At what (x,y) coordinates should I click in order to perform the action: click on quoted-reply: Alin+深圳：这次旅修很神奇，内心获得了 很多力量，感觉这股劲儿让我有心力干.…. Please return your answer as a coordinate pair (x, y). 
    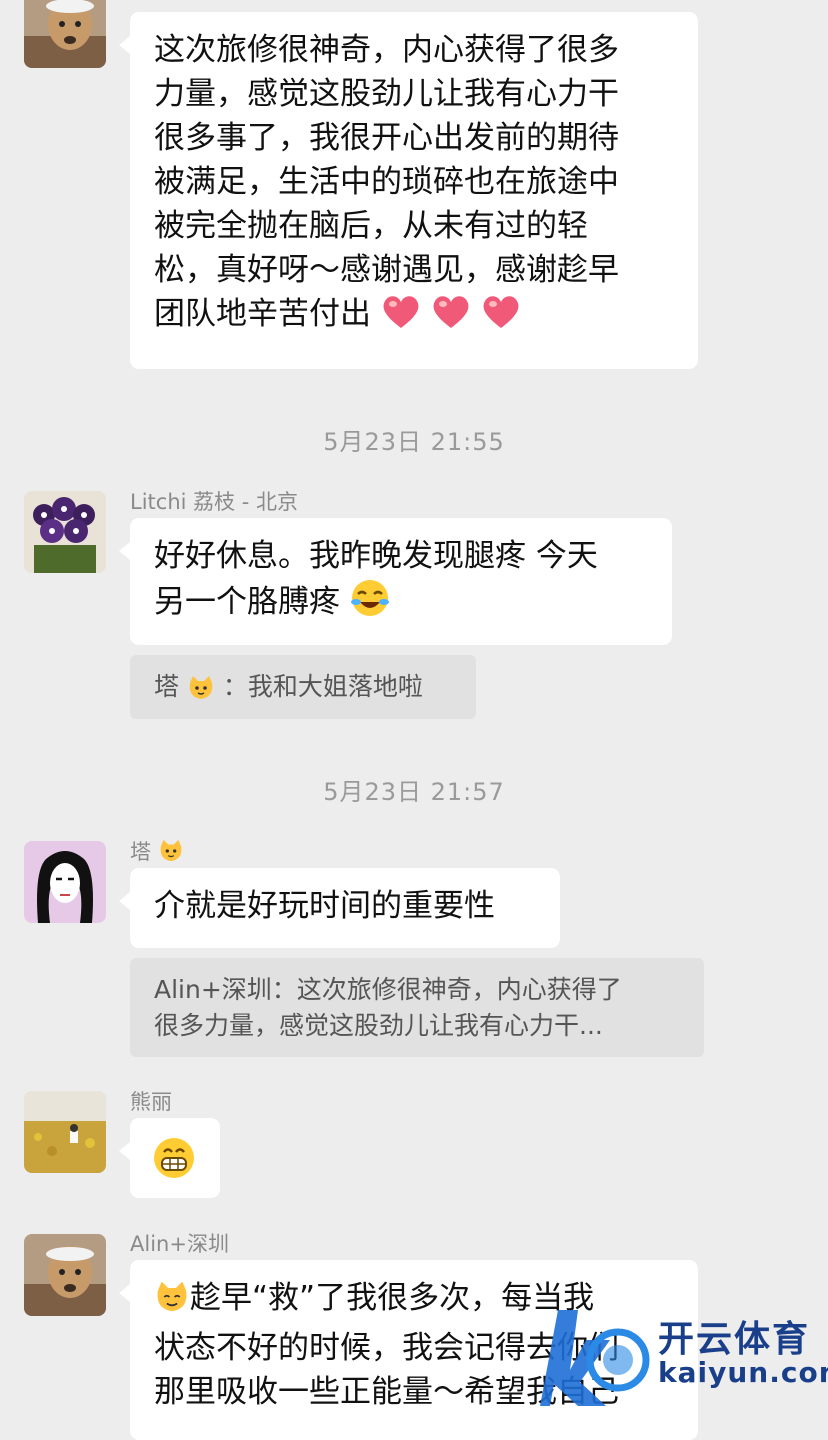
    Looking at the image, I should click on (417, 1007).